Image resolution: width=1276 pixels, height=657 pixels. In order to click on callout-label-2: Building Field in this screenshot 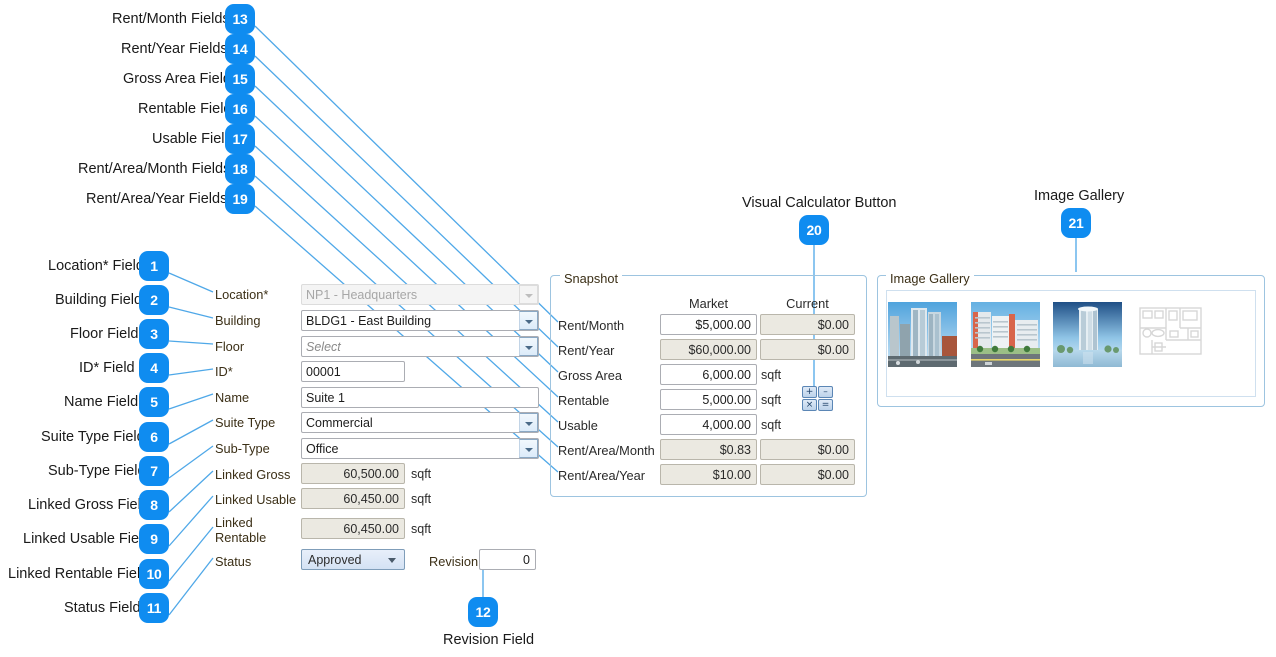, I will do `click(99, 300)`.